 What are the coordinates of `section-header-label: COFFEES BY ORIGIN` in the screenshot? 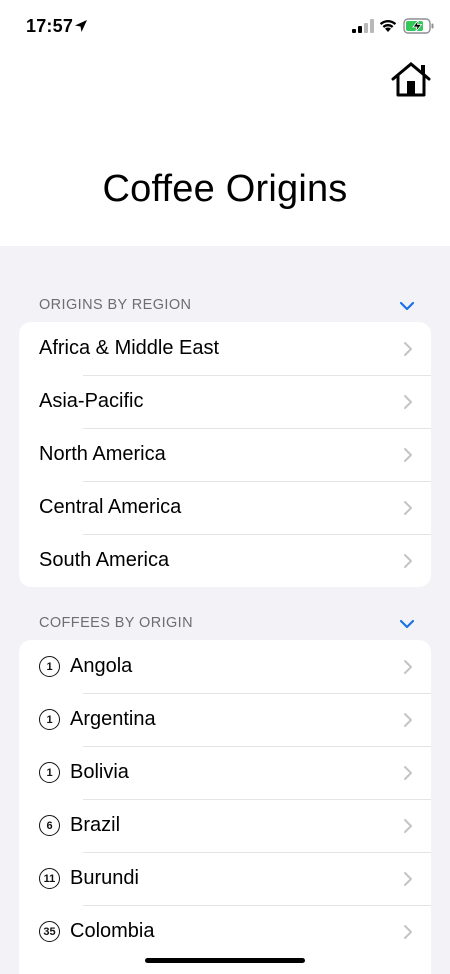 It's located at (116, 623).